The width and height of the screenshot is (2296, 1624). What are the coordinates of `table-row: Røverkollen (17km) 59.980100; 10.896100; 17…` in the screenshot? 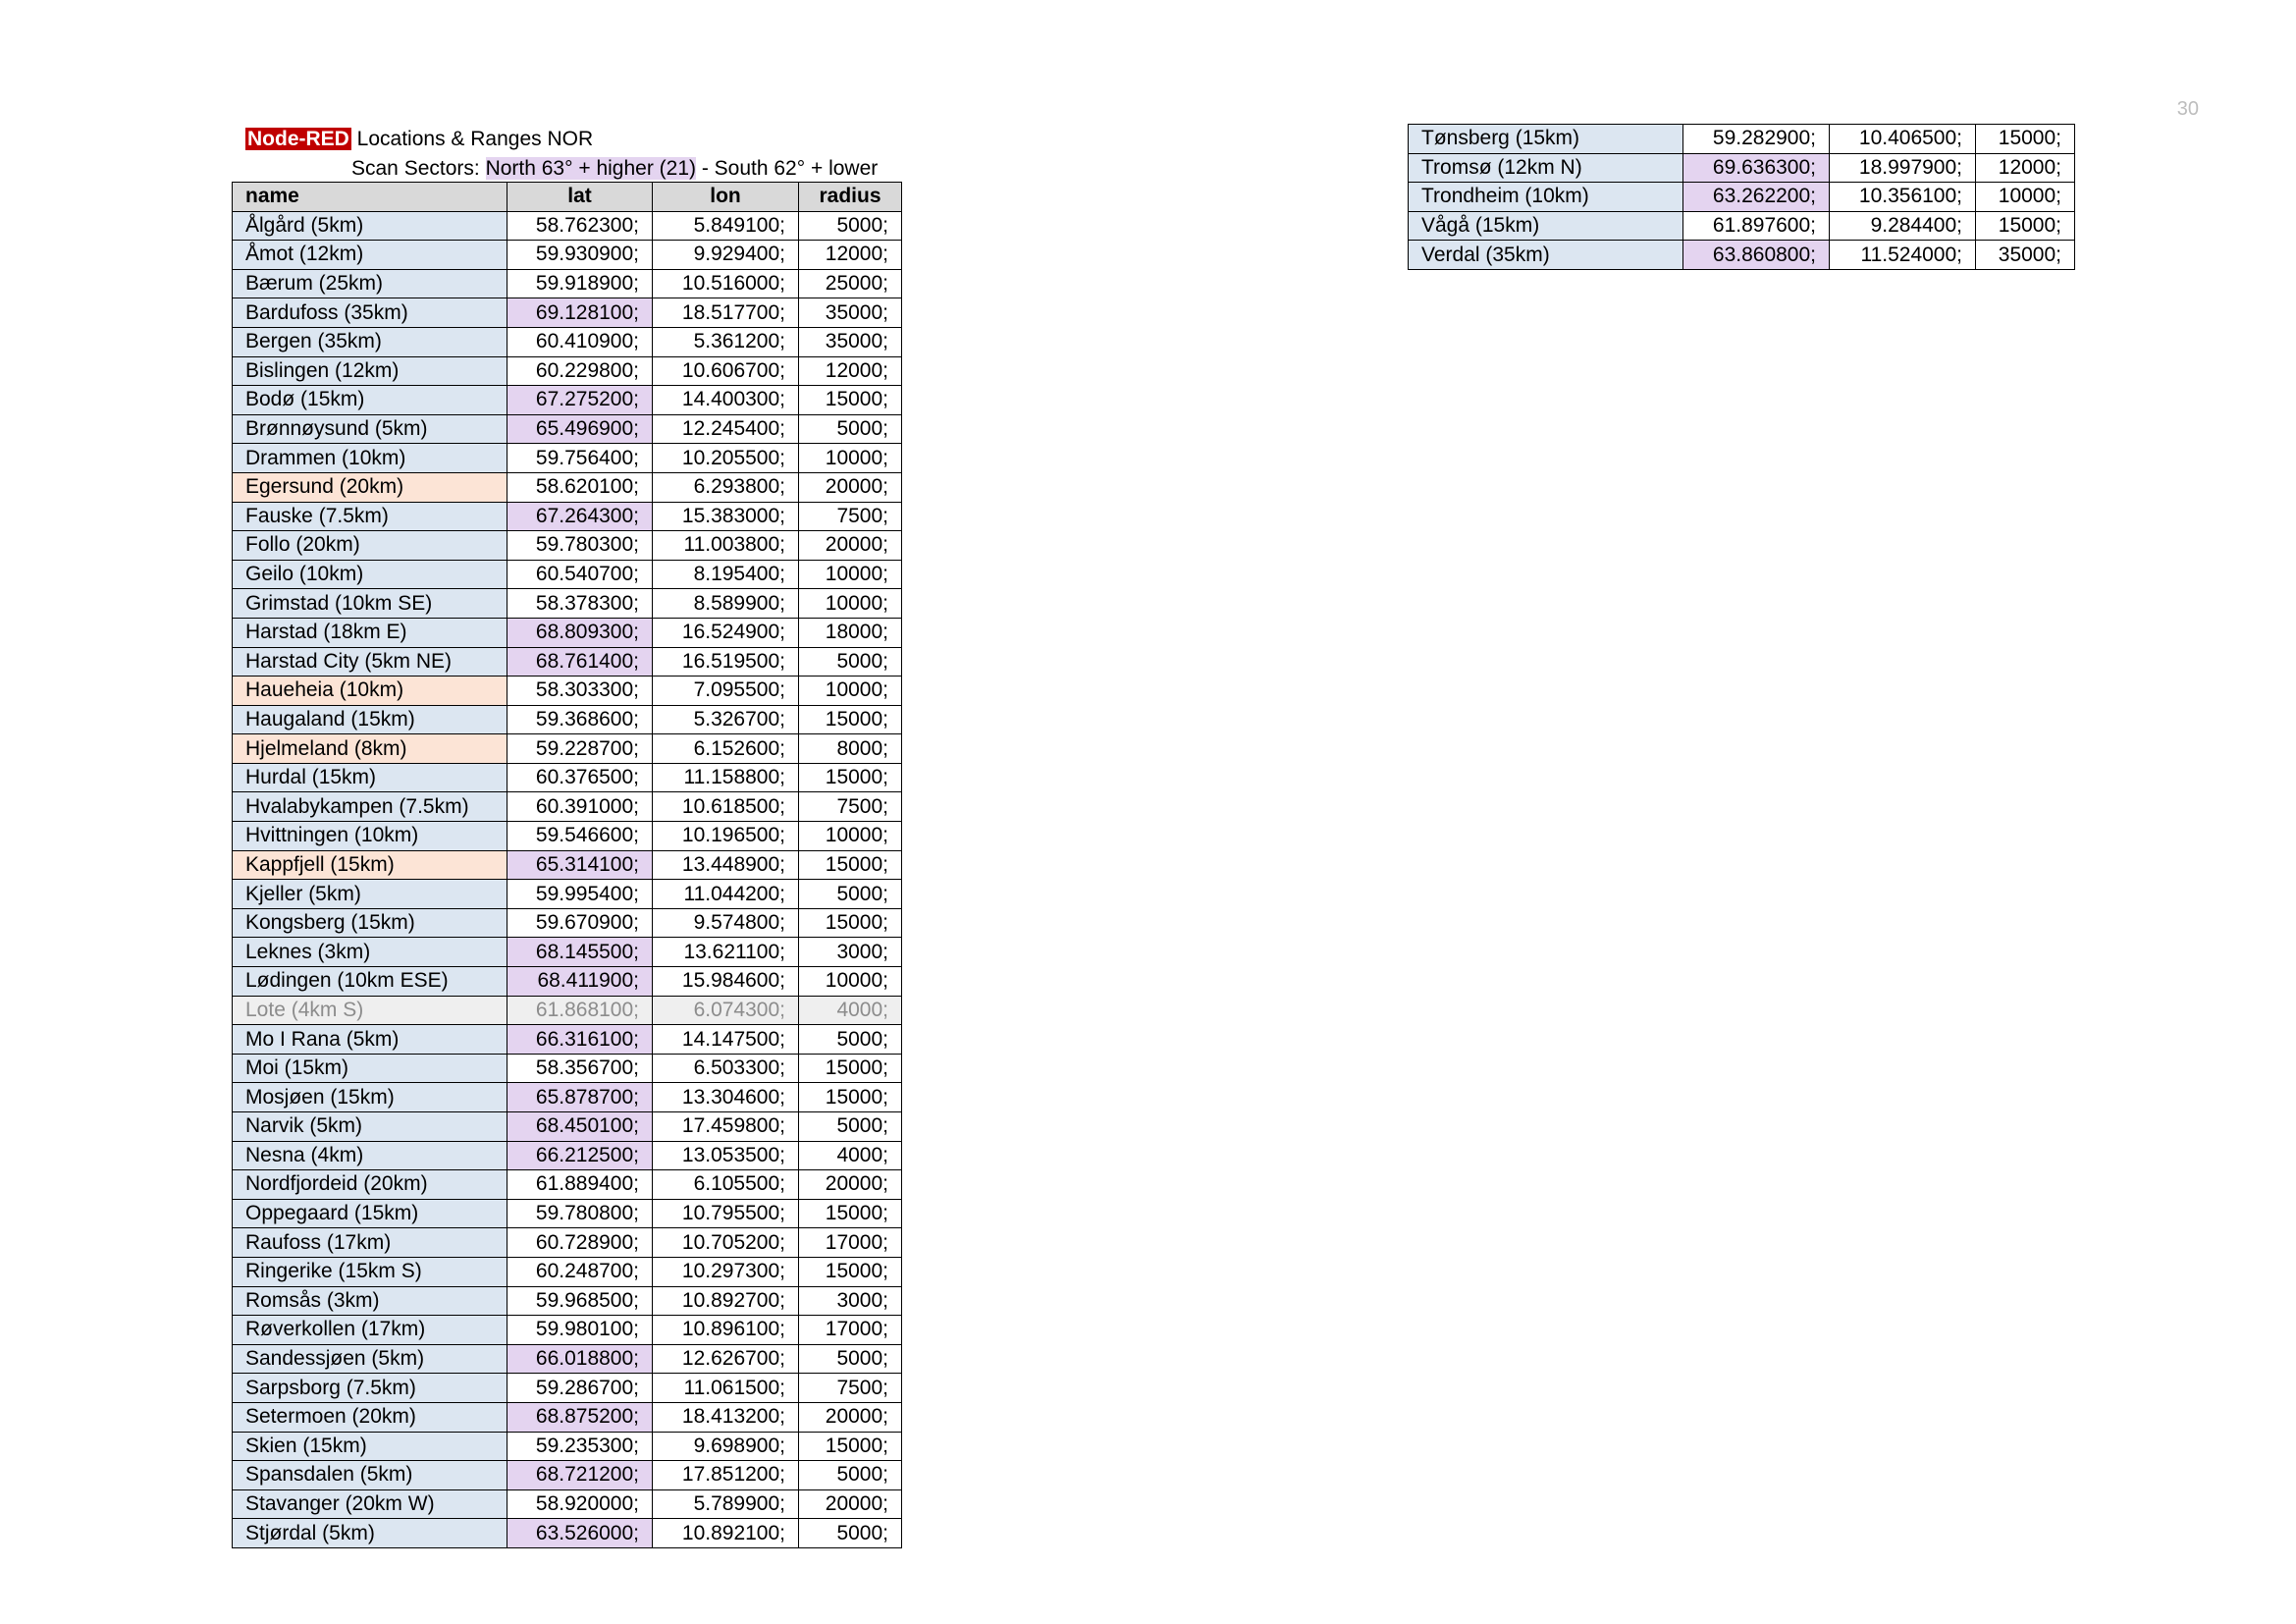 It's located at (567, 1330).